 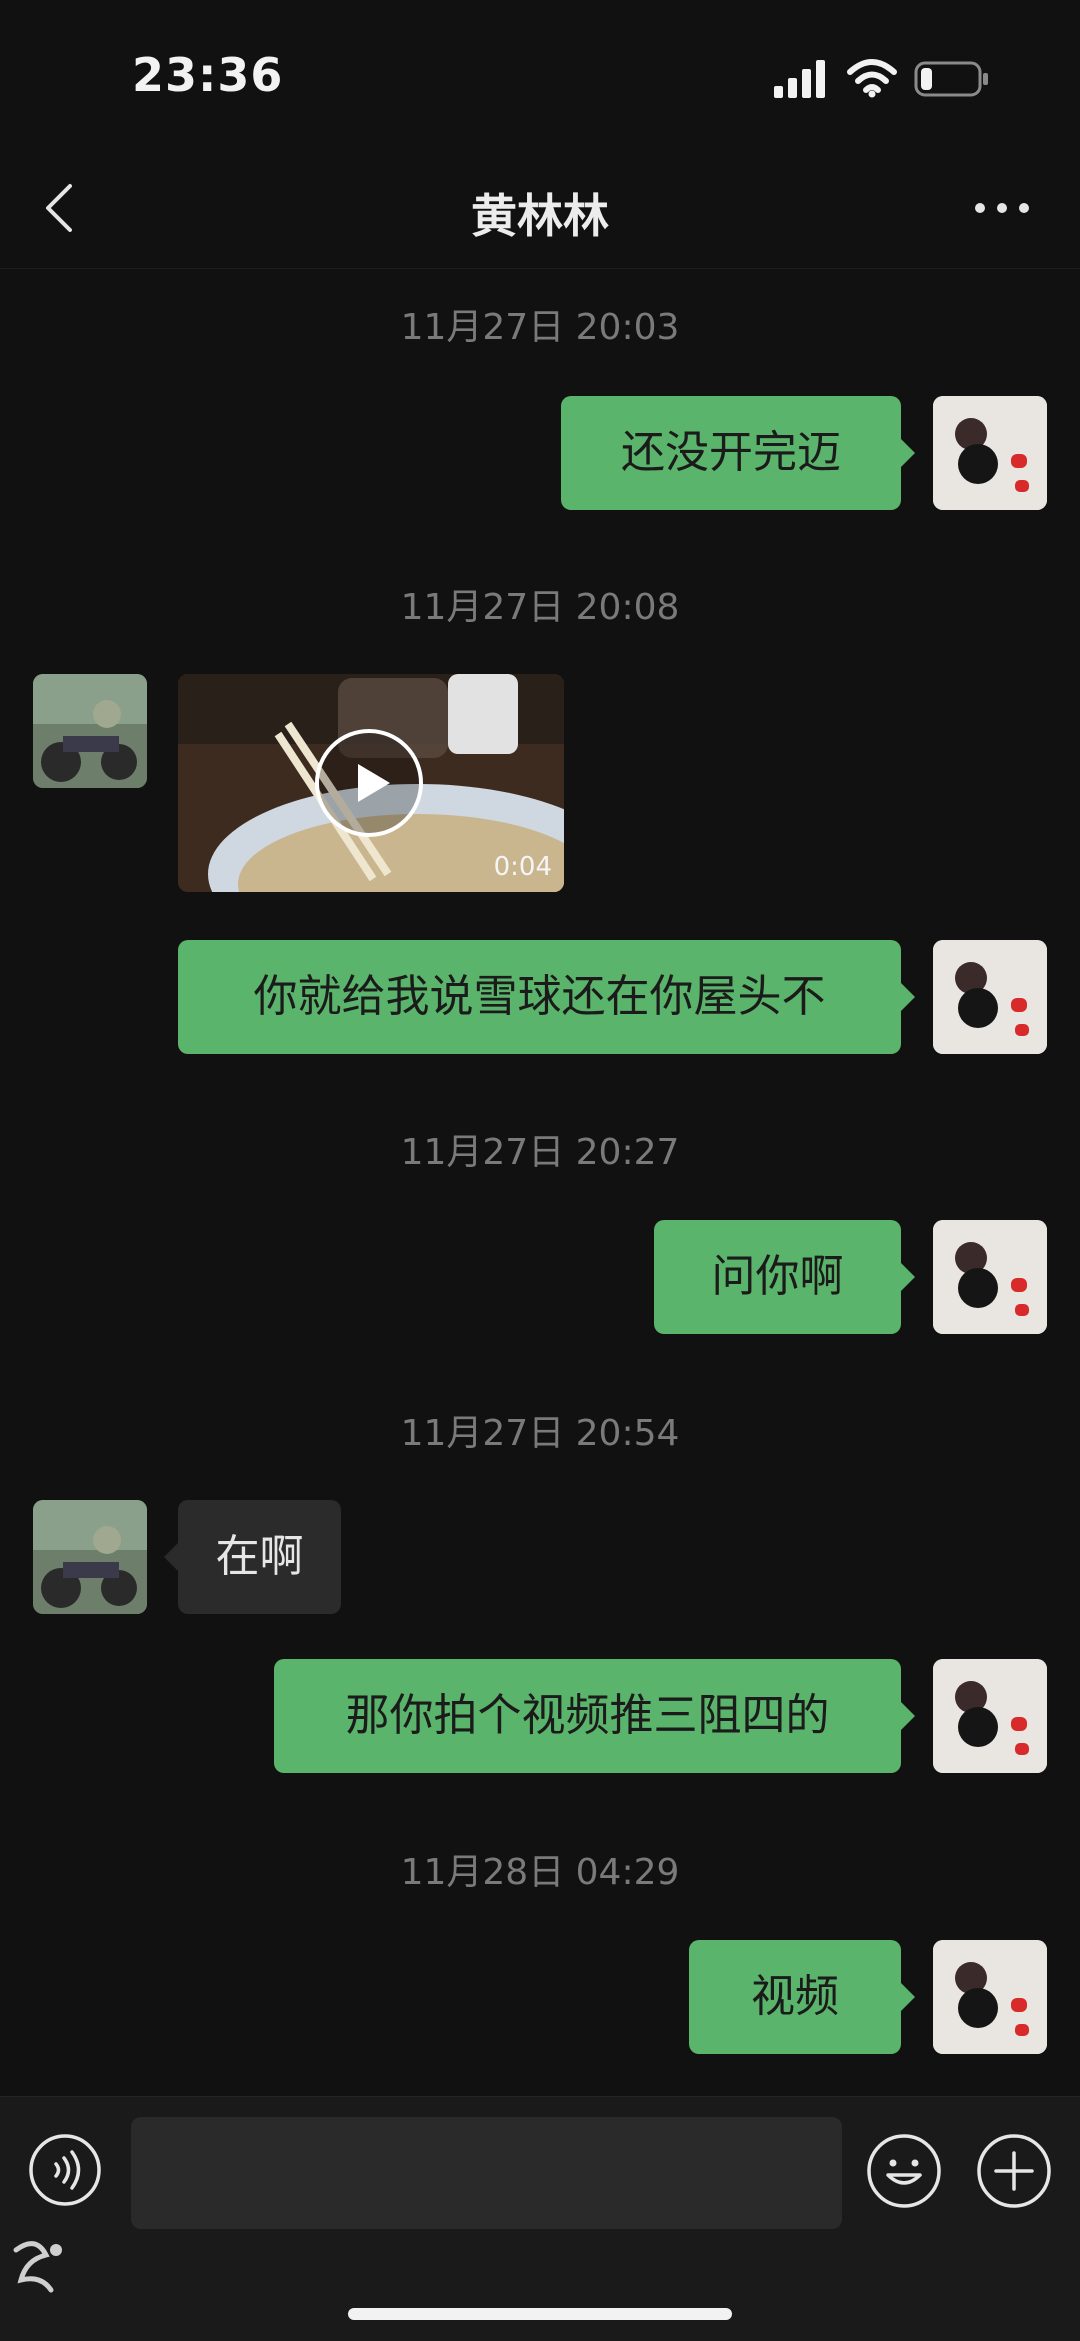 What do you see at coordinates (65, 2170) in the screenshot?
I see `voice-icon` at bounding box center [65, 2170].